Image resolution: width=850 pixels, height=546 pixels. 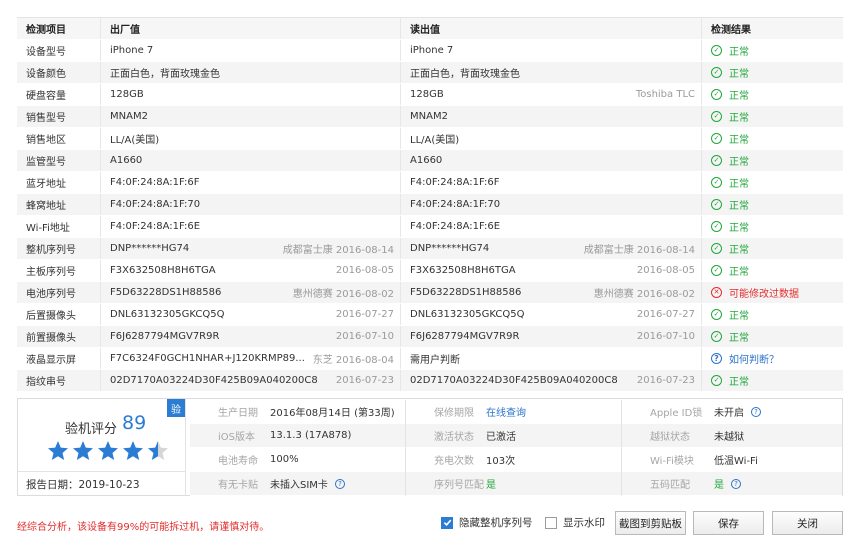 I want to click on row-item-name: 硬盘容量, so click(x=59, y=94).